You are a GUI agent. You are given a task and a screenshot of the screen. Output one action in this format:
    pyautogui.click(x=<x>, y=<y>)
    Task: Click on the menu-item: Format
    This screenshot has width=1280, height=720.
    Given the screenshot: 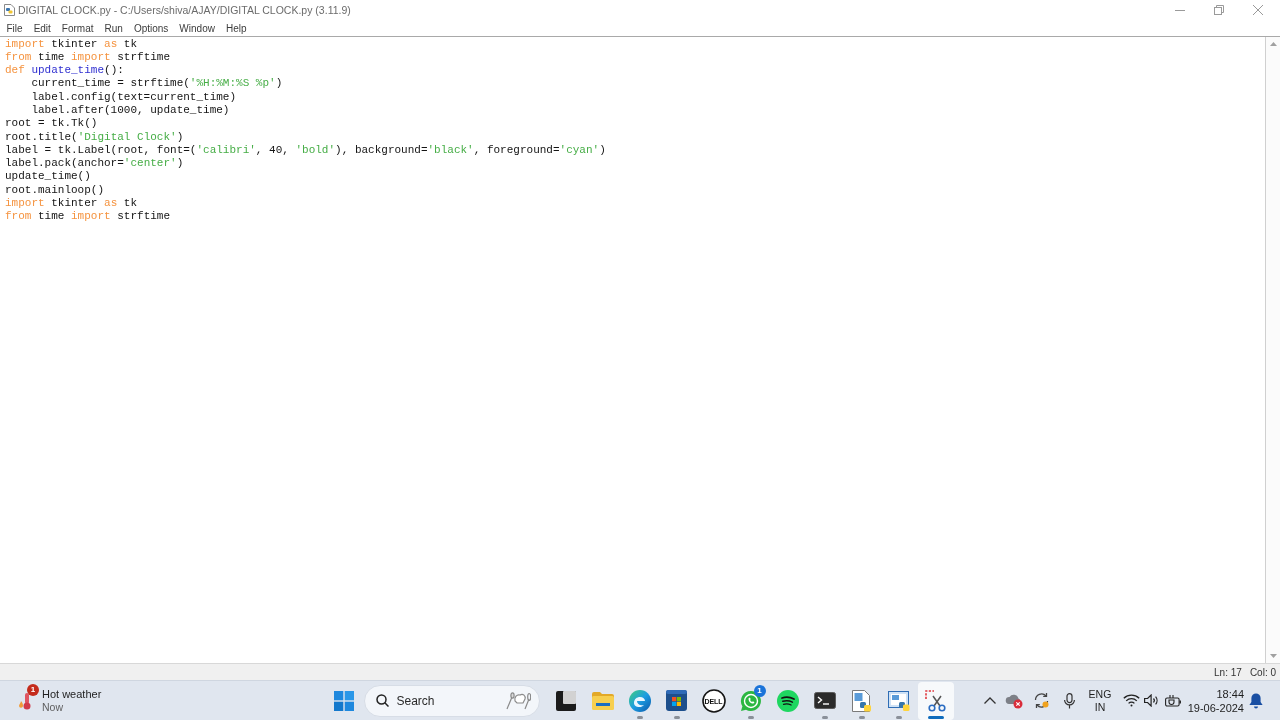 What is the action you would take?
    pyautogui.click(x=78, y=28)
    